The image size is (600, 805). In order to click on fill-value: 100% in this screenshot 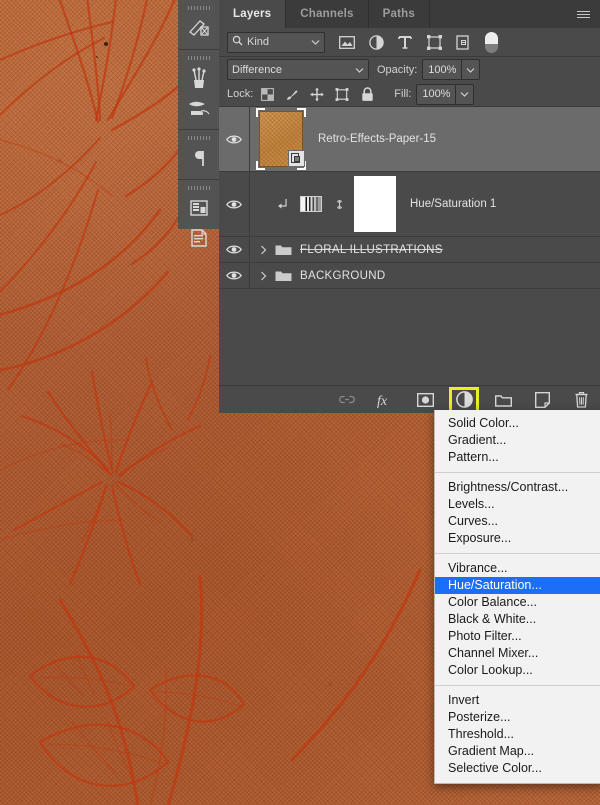, I will do `click(436, 94)`.